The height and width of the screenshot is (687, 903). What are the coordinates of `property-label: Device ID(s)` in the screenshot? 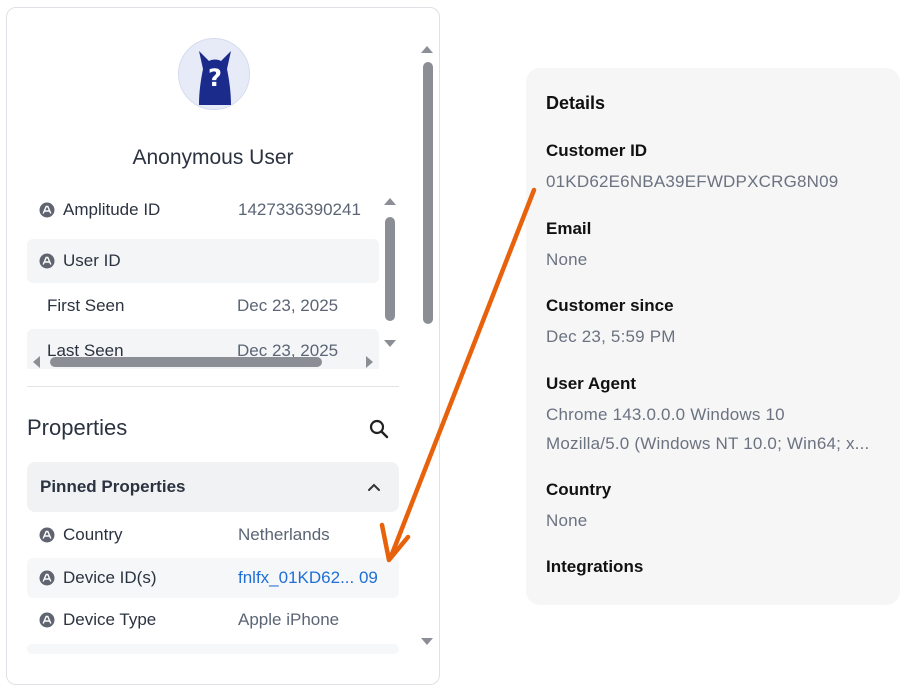 It's located at (110, 577).